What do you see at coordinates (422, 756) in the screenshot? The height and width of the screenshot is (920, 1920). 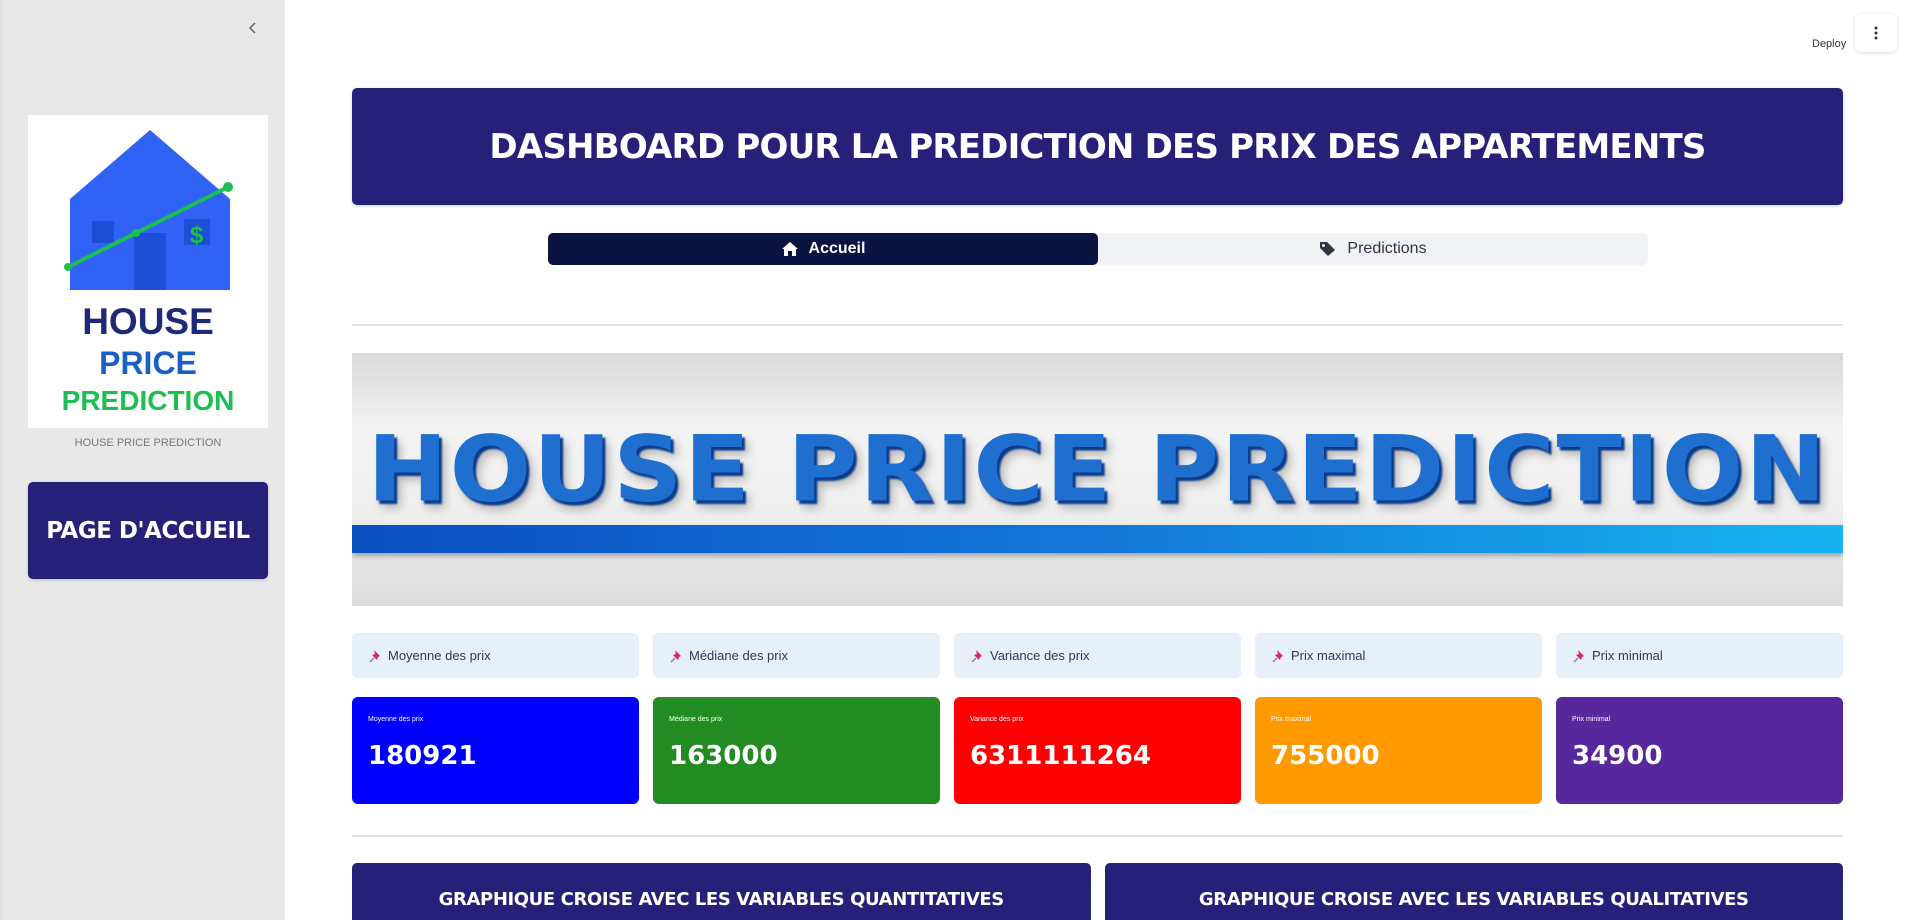 I see `metric-card-value: 180921` at bounding box center [422, 756].